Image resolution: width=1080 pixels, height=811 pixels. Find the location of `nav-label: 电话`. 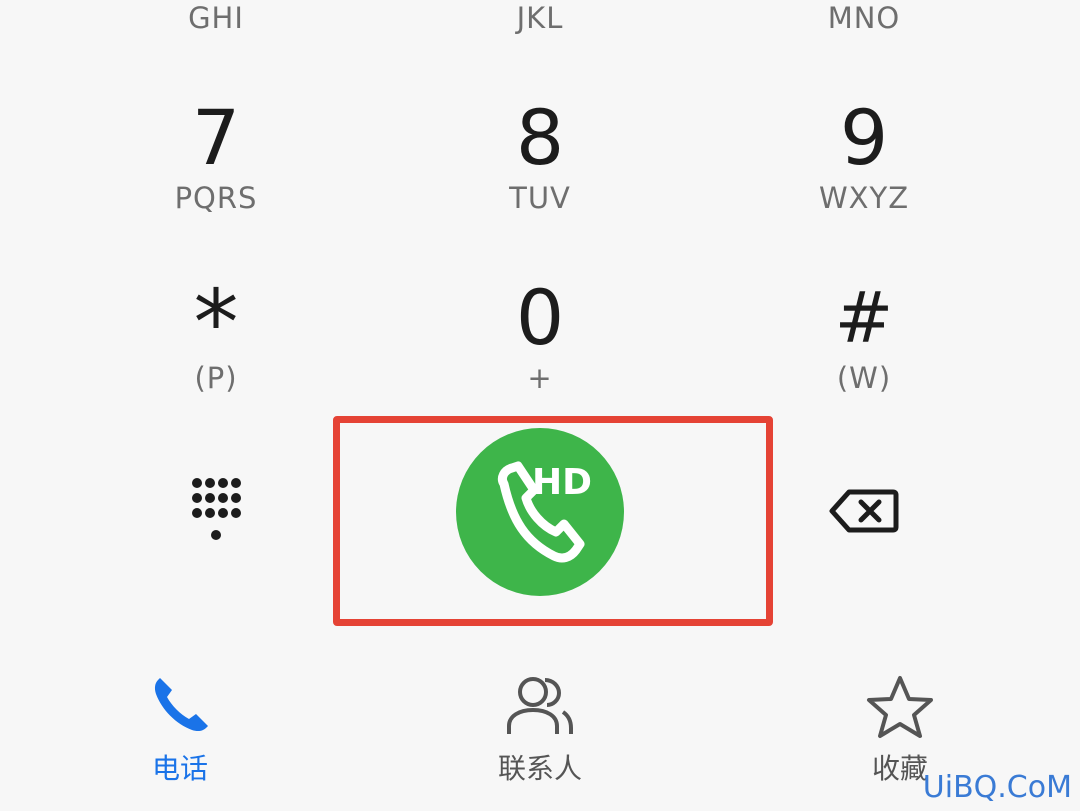

nav-label: 电话 is located at coordinates (179, 768).